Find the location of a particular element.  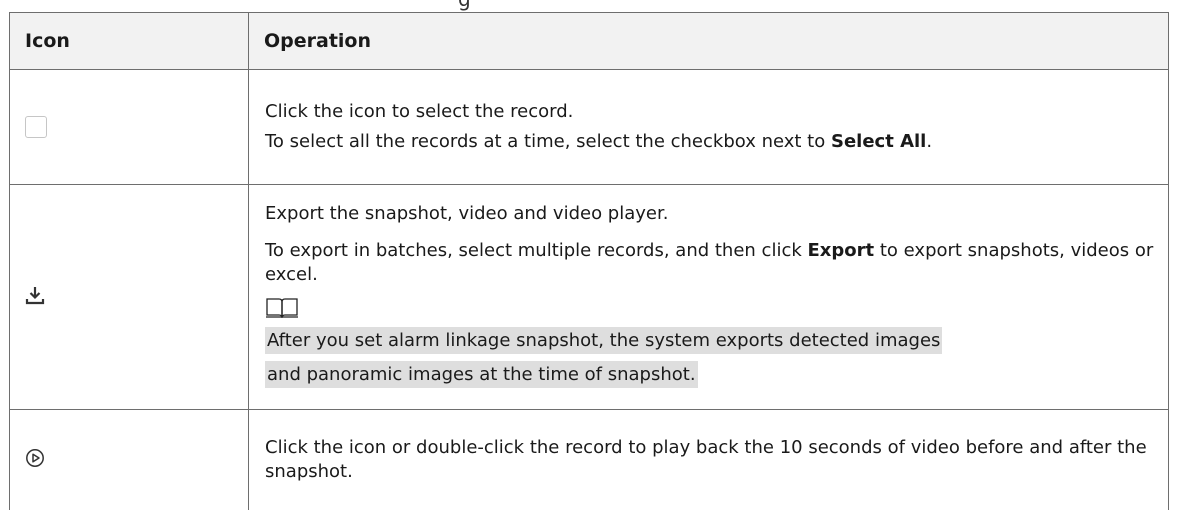

table-header-row: Icon Operation is located at coordinates (589, 41).